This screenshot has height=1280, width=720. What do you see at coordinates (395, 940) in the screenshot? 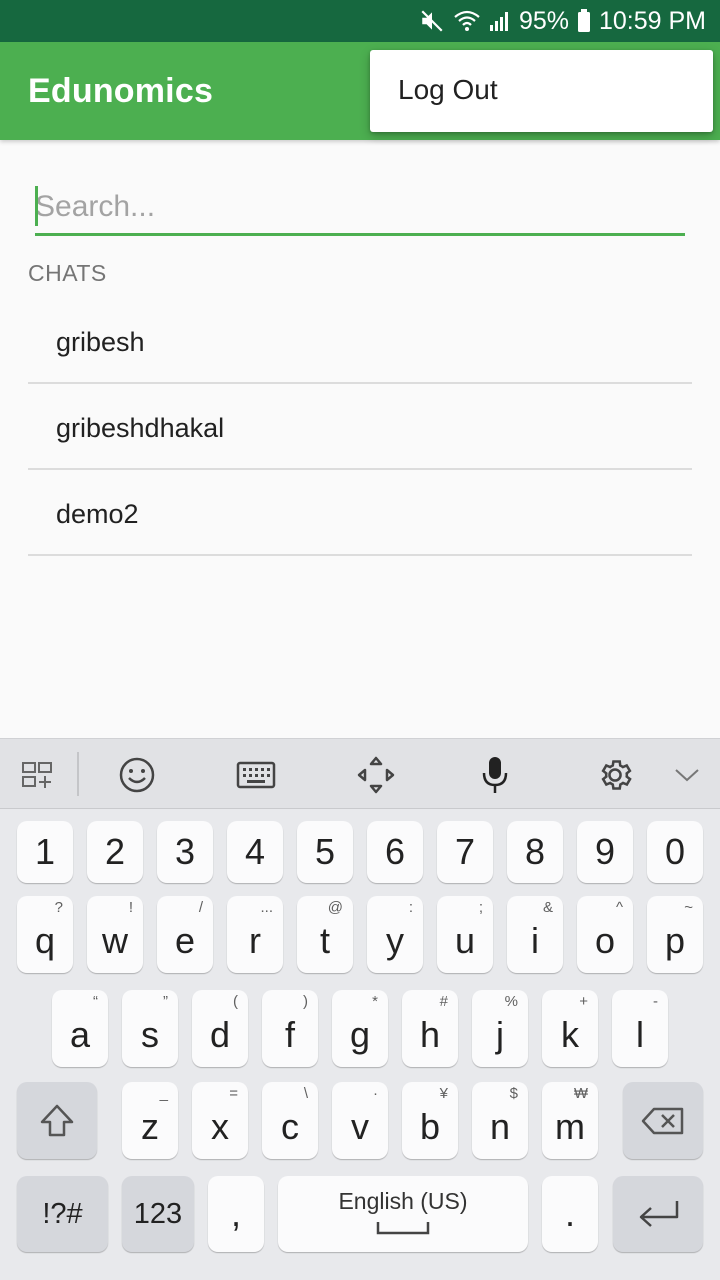
I see `key-label: y` at bounding box center [395, 940].